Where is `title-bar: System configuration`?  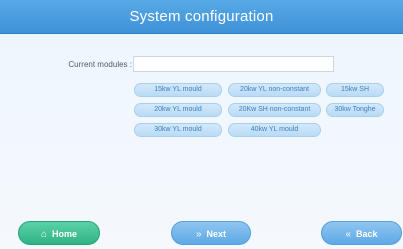 title-bar: System configuration is located at coordinates (201, 17).